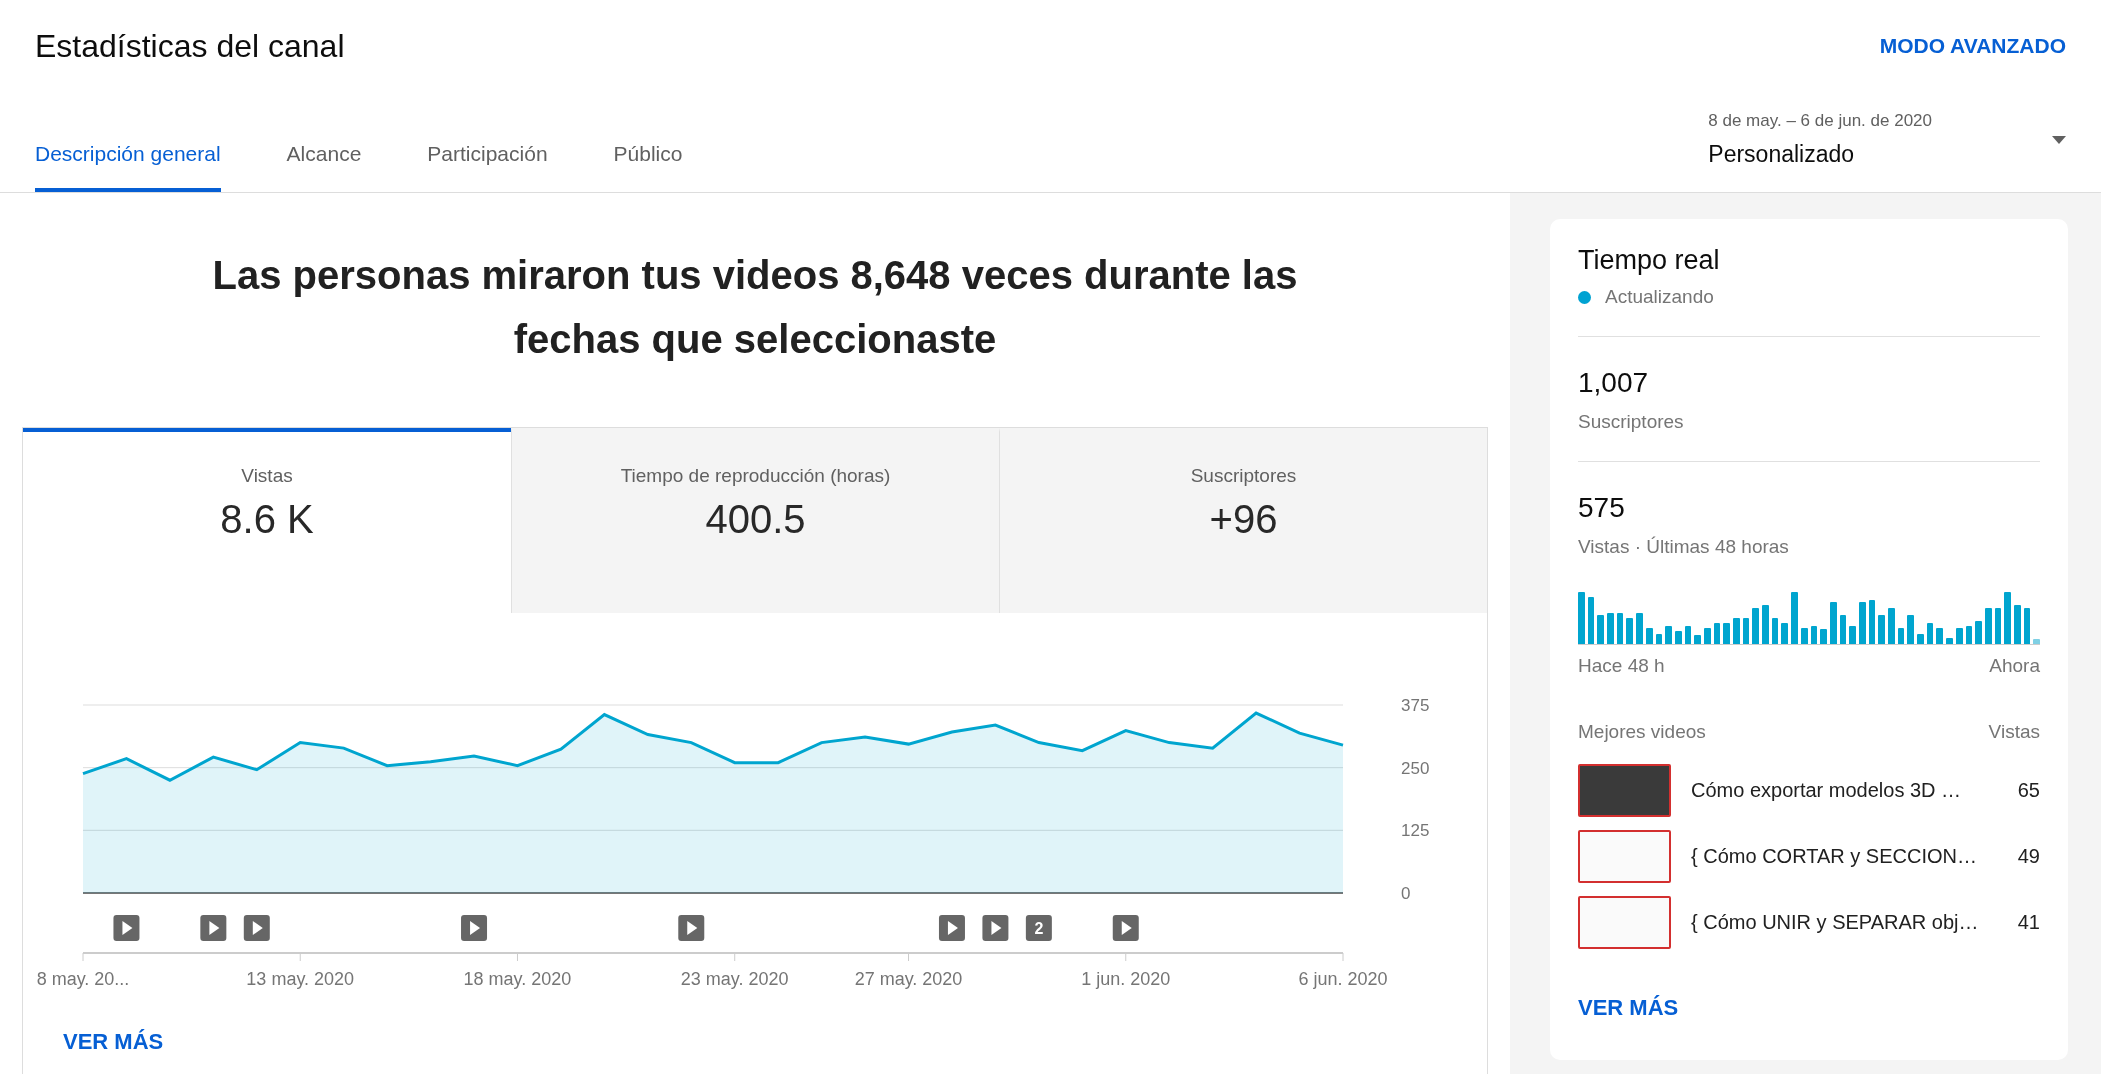  What do you see at coordinates (1649, 260) in the screenshot?
I see `card-title: Tiempo real` at bounding box center [1649, 260].